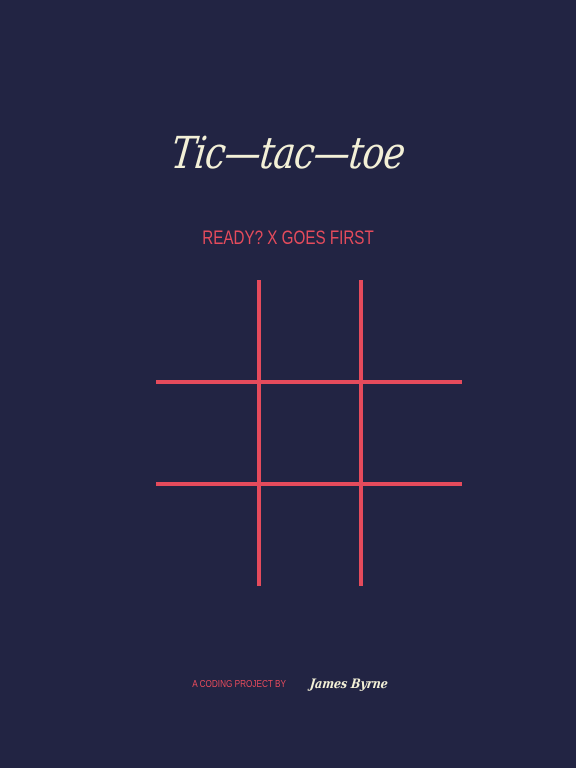 The image size is (576, 768). Describe the element at coordinates (348, 685) in the screenshot. I see `footer-author: James Byrne` at that location.